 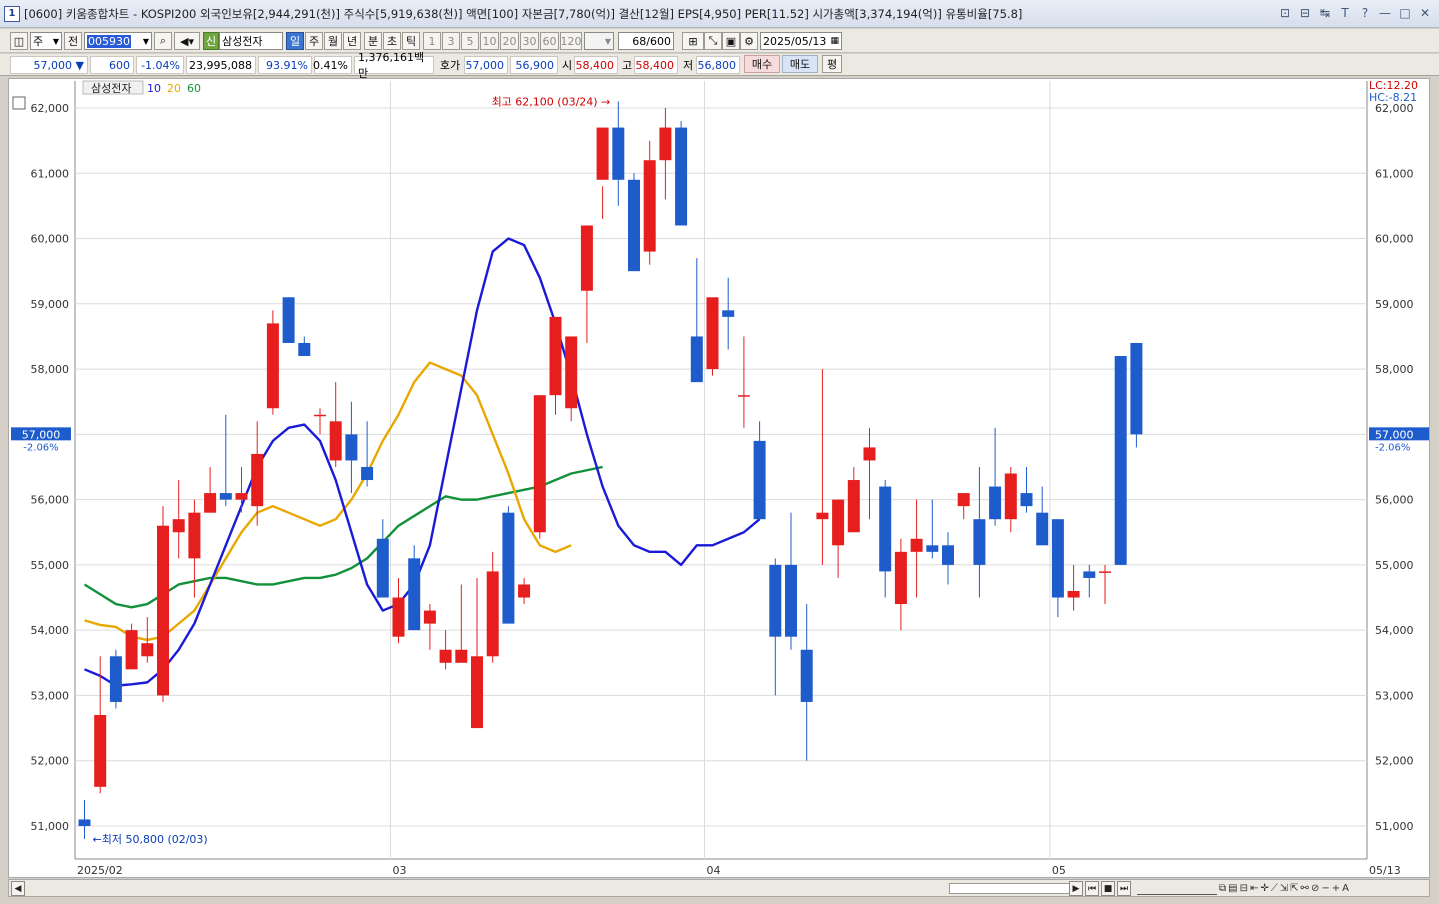 I want to click on zoom-icon: ⊞, so click(x=693, y=41).